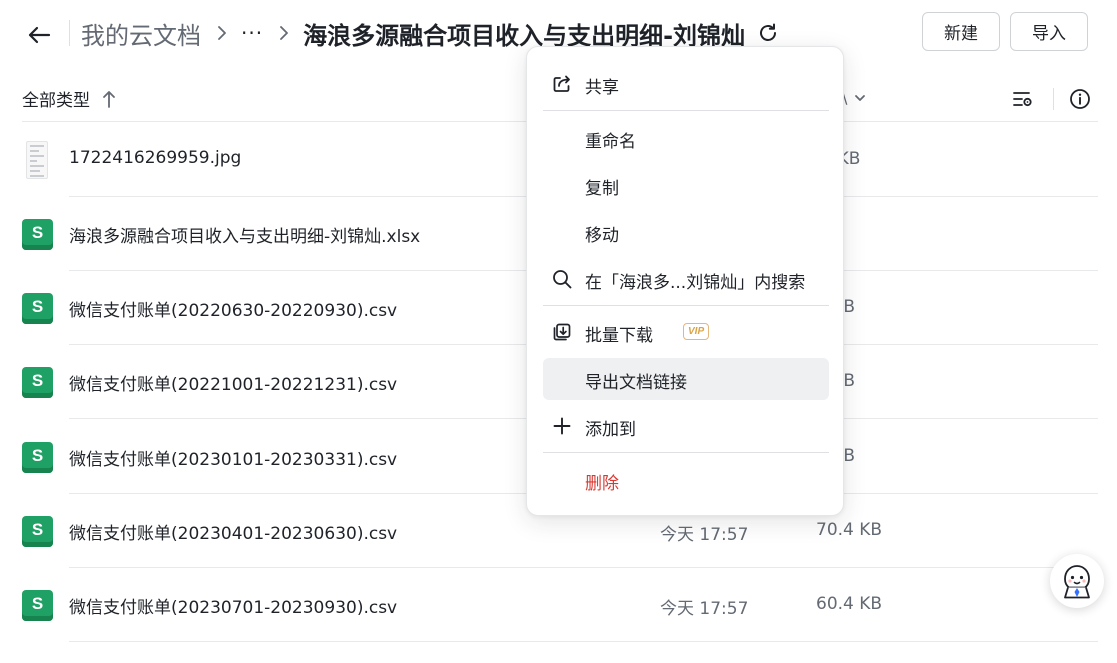 The height and width of the screenshot is (663, 1117). Describe the element at coordinates (141, 33) in the screenshot. I see `breadcrumb-root-link: 我的云文档` at that location.